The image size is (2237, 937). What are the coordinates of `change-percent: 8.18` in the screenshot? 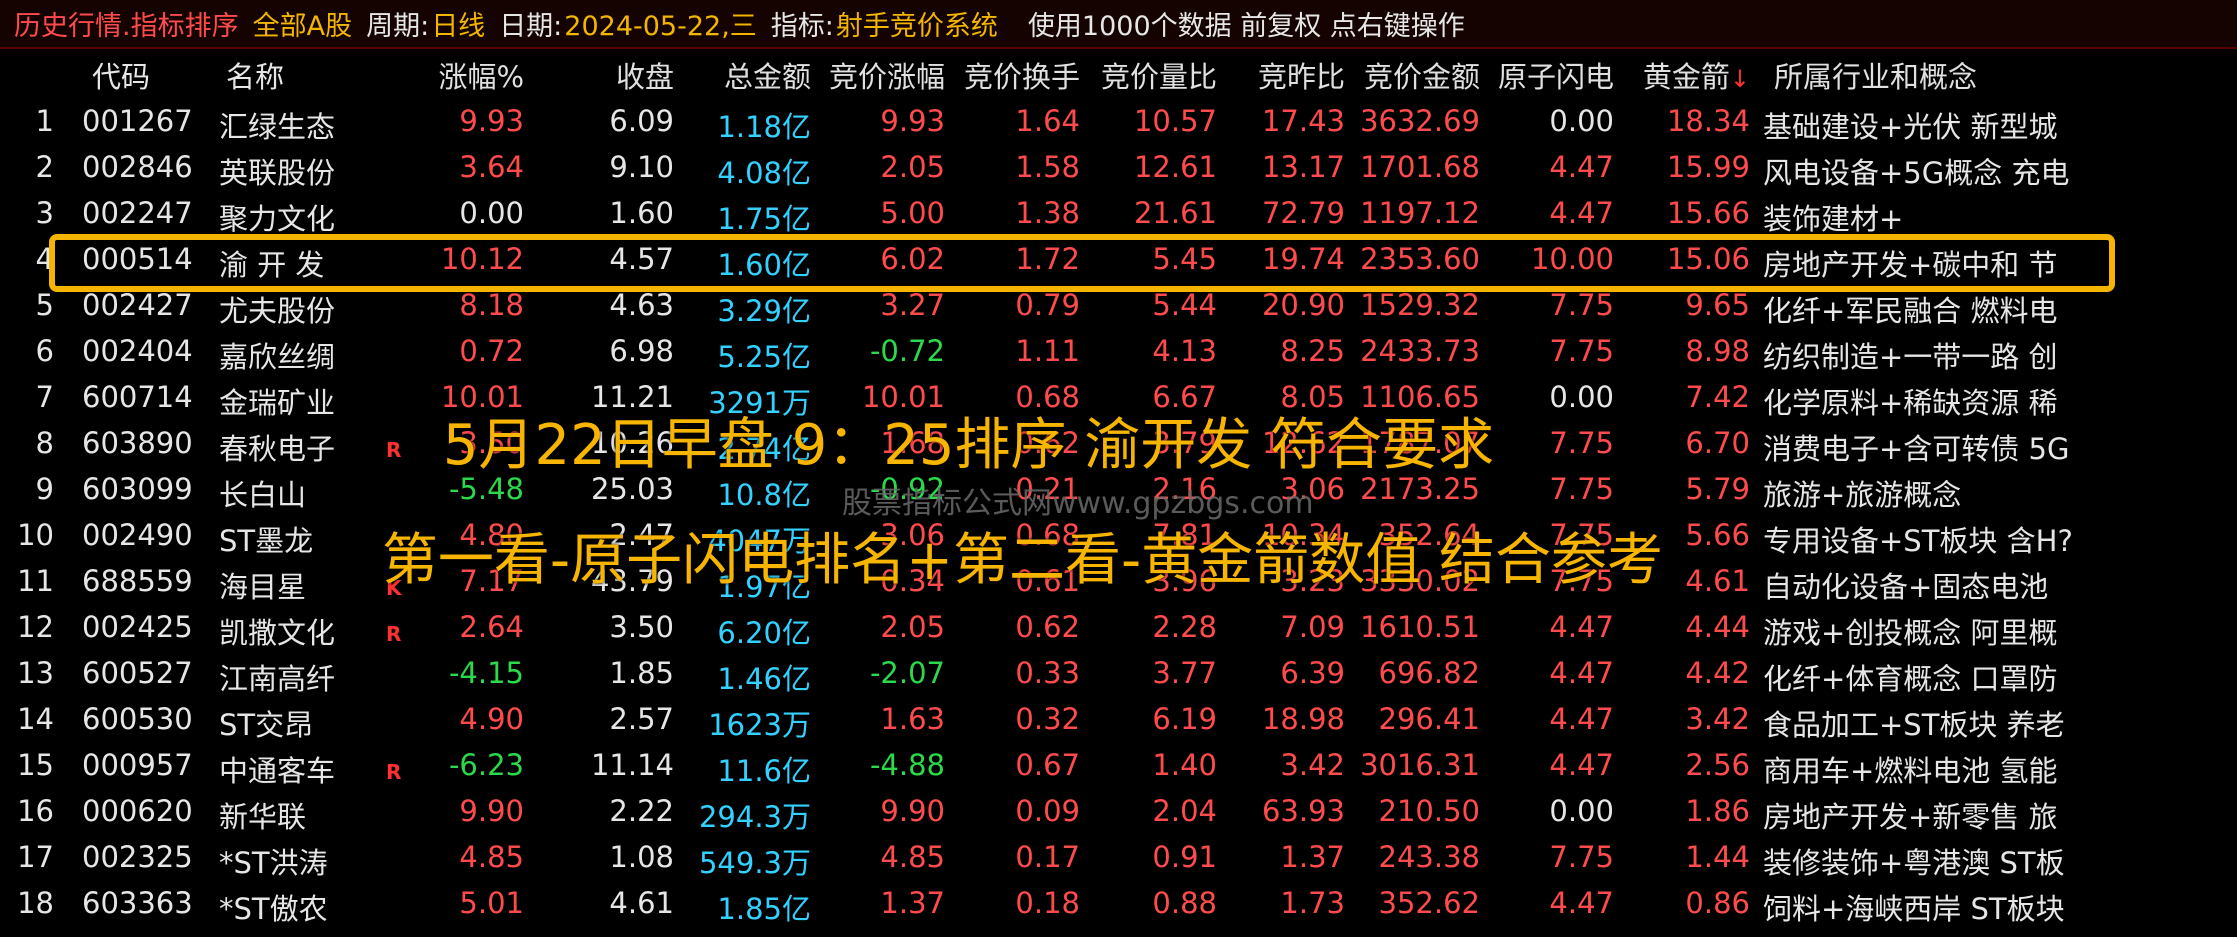 It's located at (491, 305).